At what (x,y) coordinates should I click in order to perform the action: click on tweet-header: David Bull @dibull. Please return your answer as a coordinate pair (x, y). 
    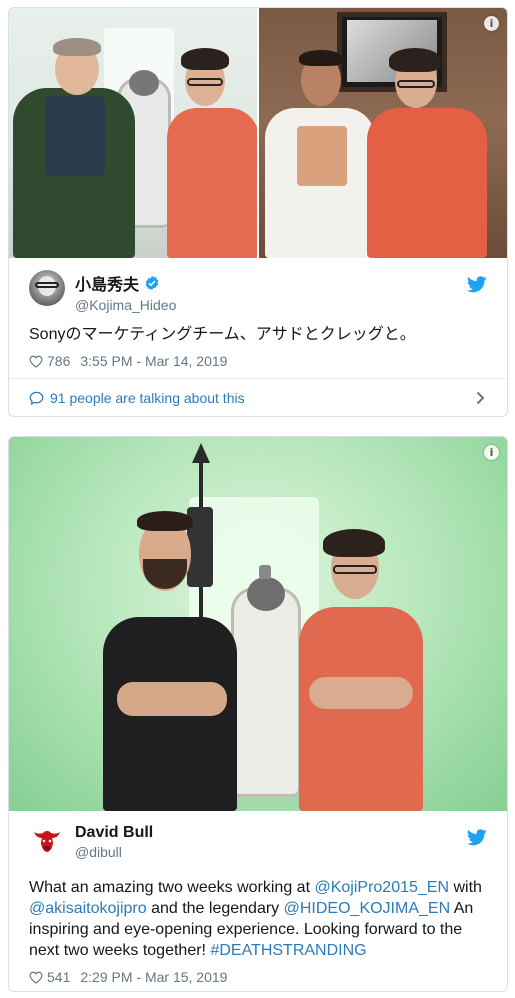
    Looking at the image, I should click on (258, 840).